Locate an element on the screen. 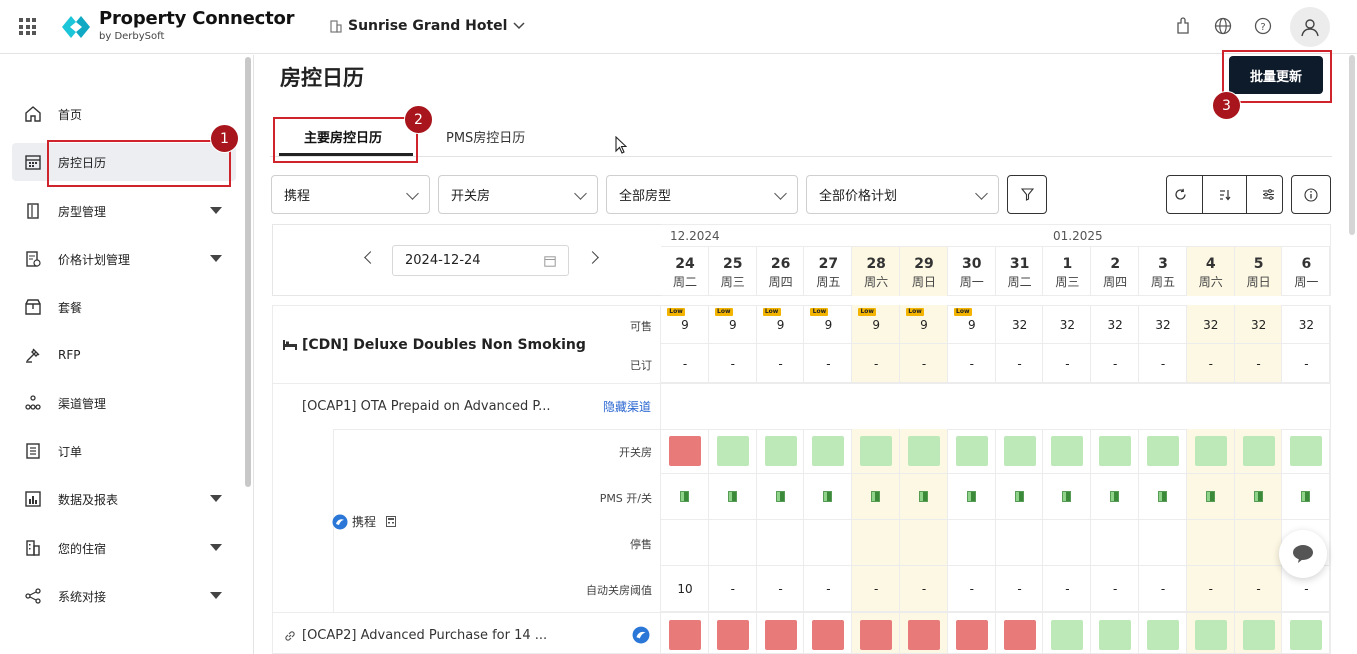  info-button is located at coordinates (1311, 194).